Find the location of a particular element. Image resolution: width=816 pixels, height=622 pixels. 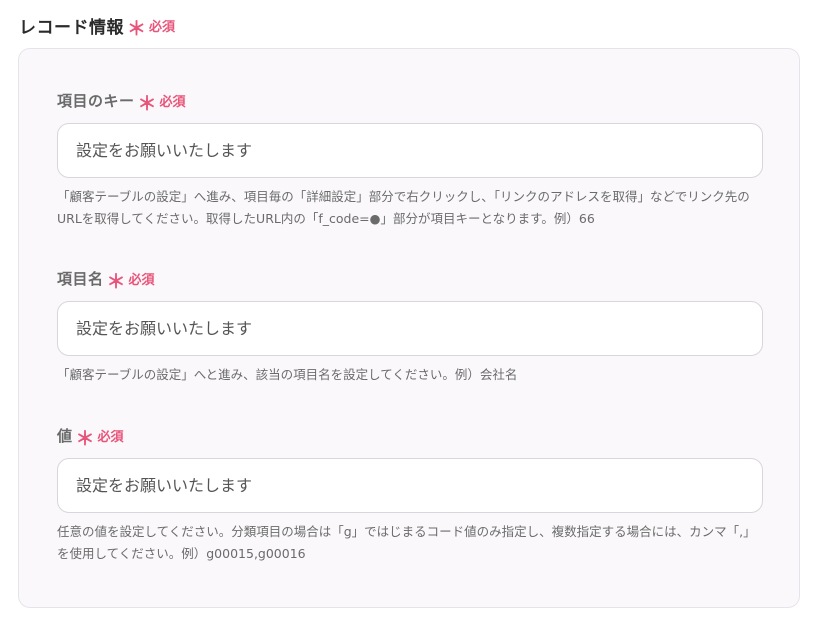

field-label-row: 値 ＊ 必須 is located at coordinates (410, 437).